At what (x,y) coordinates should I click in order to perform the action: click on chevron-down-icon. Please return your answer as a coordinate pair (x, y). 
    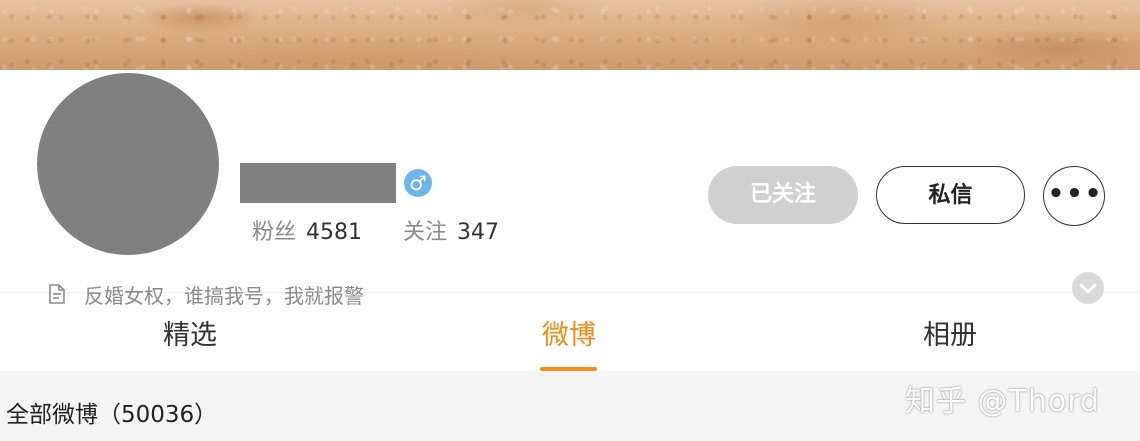
    Looking at the image, I should click on (1088, 288).